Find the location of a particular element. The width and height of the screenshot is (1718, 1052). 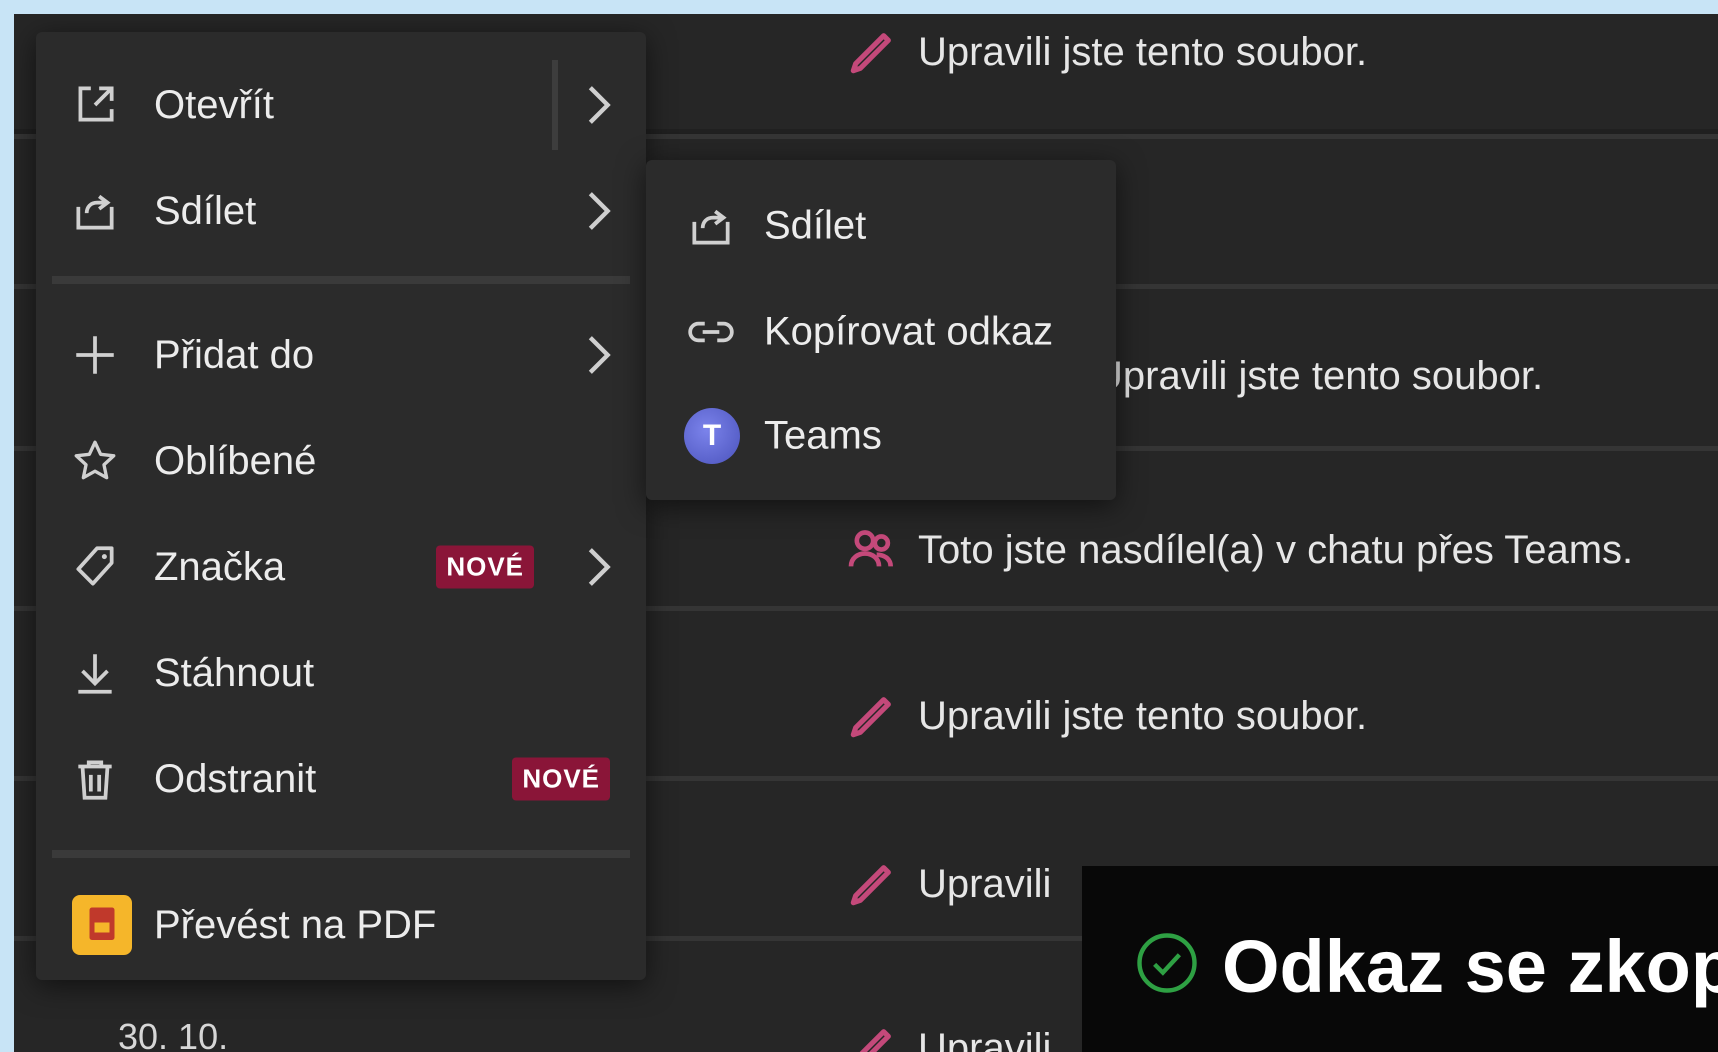

menu-item-add-to: Přidat do is located at coordinates (341, 355).